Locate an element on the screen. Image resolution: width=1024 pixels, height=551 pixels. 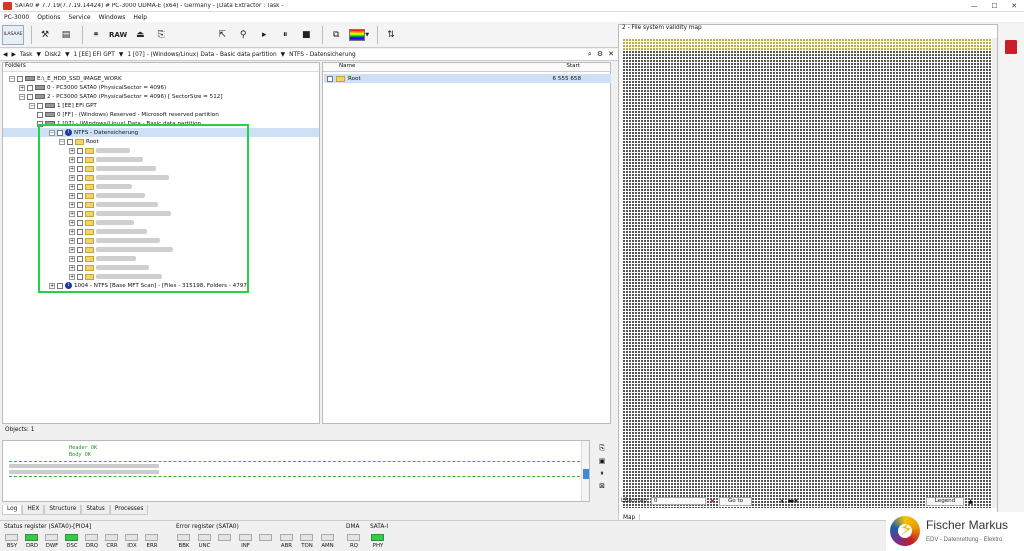
clear-icon: ✖ is located at coordinates (712, 501).